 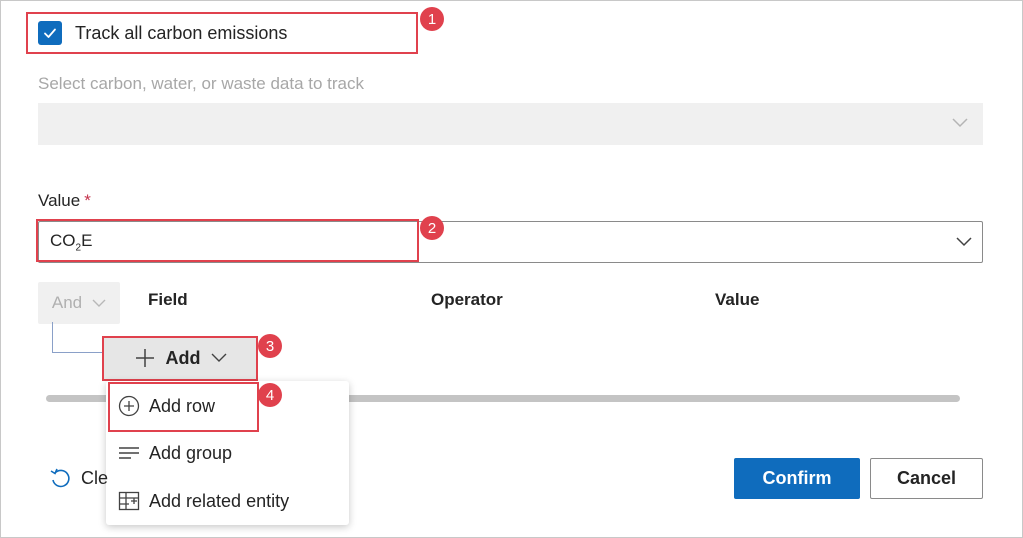 What do you see at coordinates (510, 124) in the screenshot?
I see `data-select-dropdown` at bounding box center [510, 124].